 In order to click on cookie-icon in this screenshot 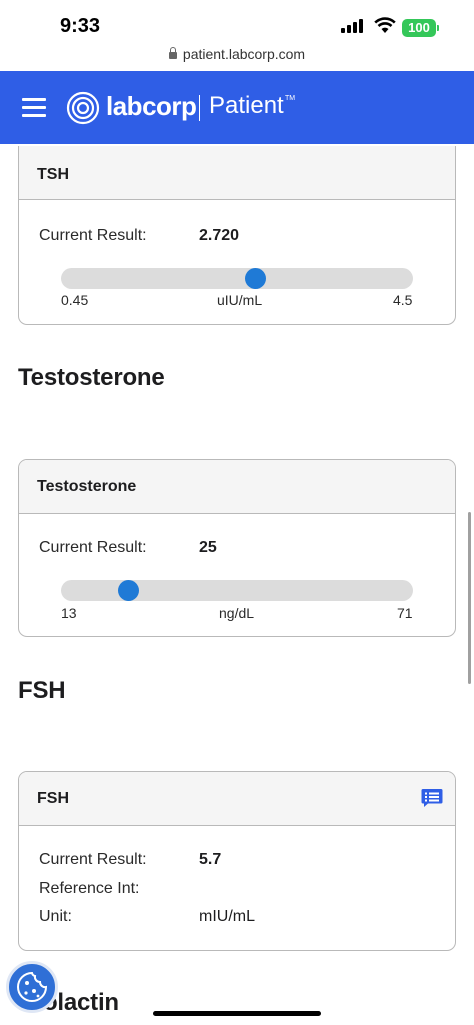, I will do `click(32, 986)`.